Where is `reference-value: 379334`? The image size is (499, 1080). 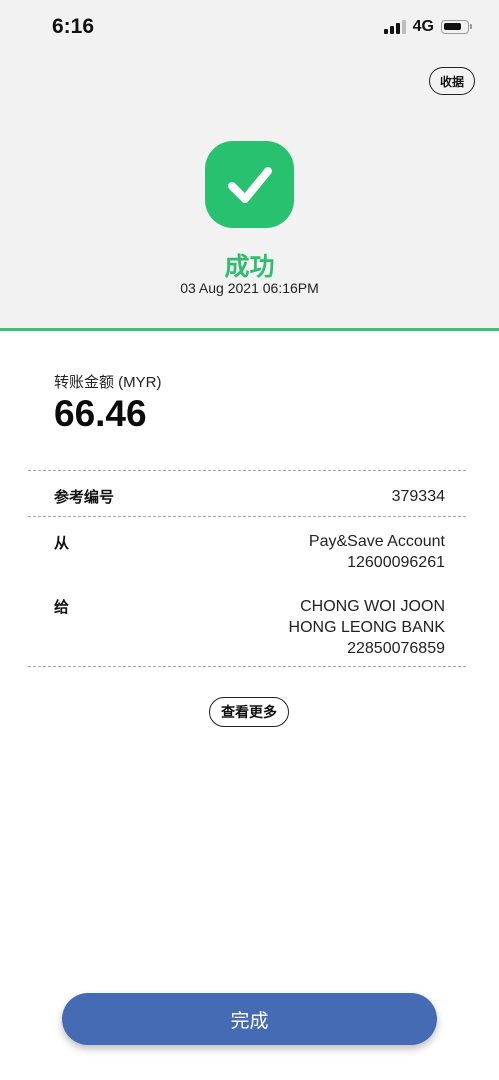 reference-value: 379334 is located at coordinates (418, 496).